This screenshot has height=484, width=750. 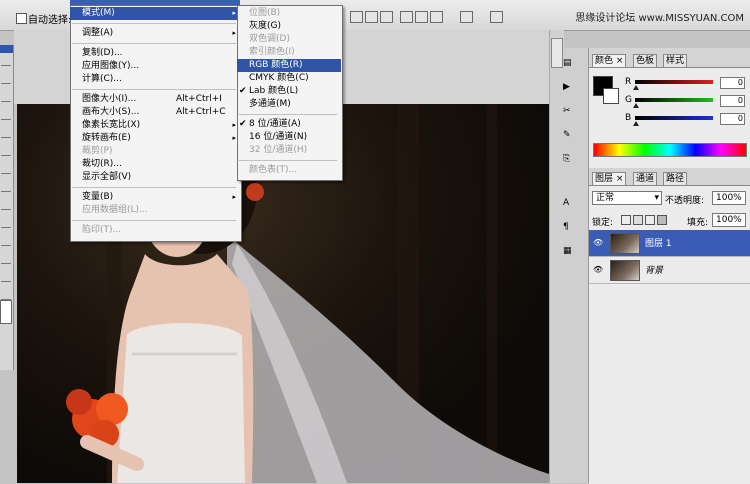 I want to click on tool-presets-icon: ✂, so click(x=567, y=111).